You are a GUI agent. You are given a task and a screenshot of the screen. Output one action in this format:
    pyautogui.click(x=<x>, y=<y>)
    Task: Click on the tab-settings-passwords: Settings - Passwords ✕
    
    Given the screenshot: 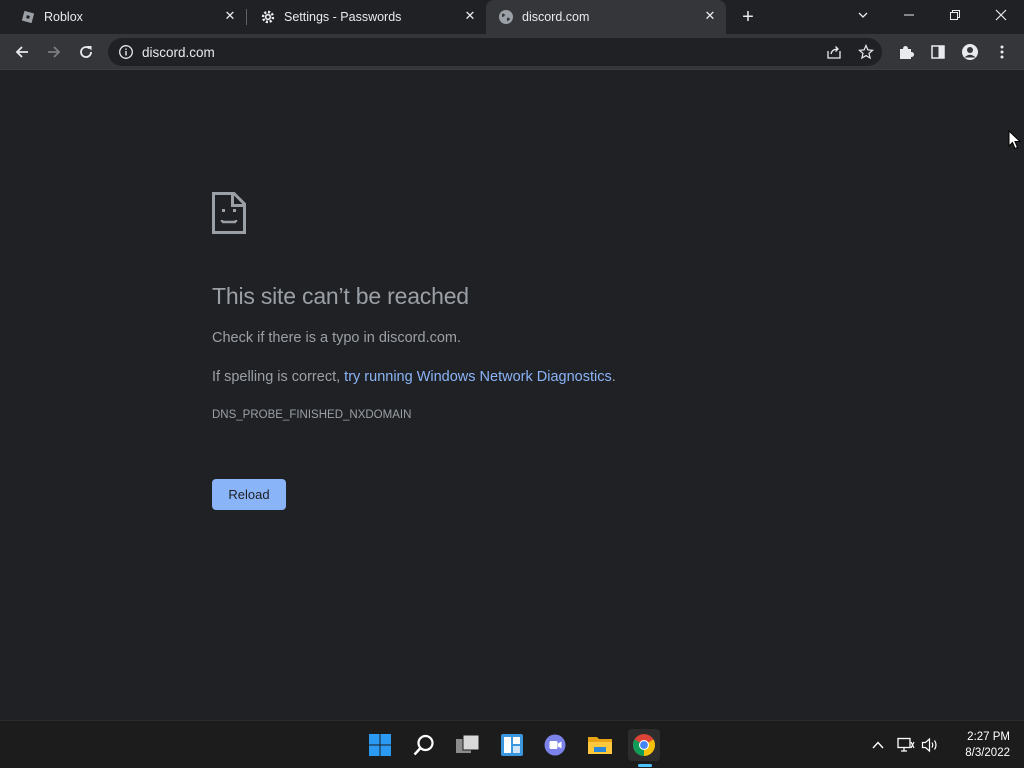 What is the action you would take?
    pyautogui.click(x=363, y=17)
    